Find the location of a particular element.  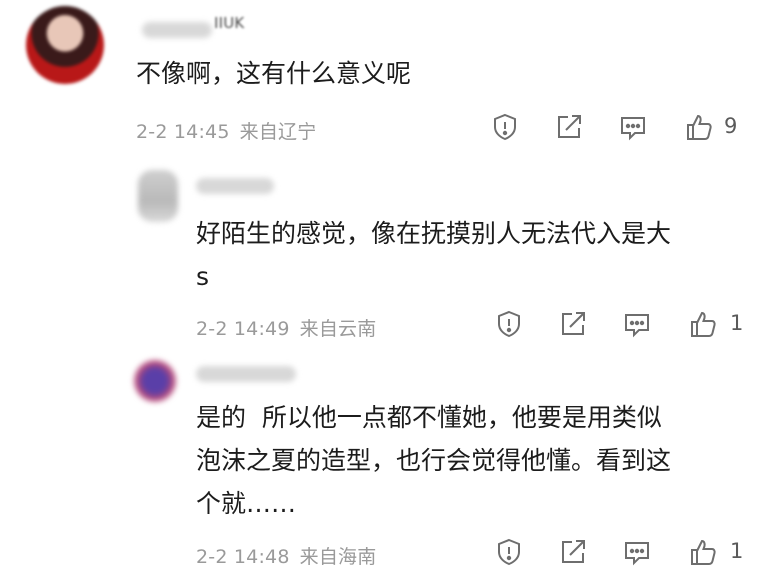

comment-date: 2-2 14:48 is located at coordinates (243, 557).